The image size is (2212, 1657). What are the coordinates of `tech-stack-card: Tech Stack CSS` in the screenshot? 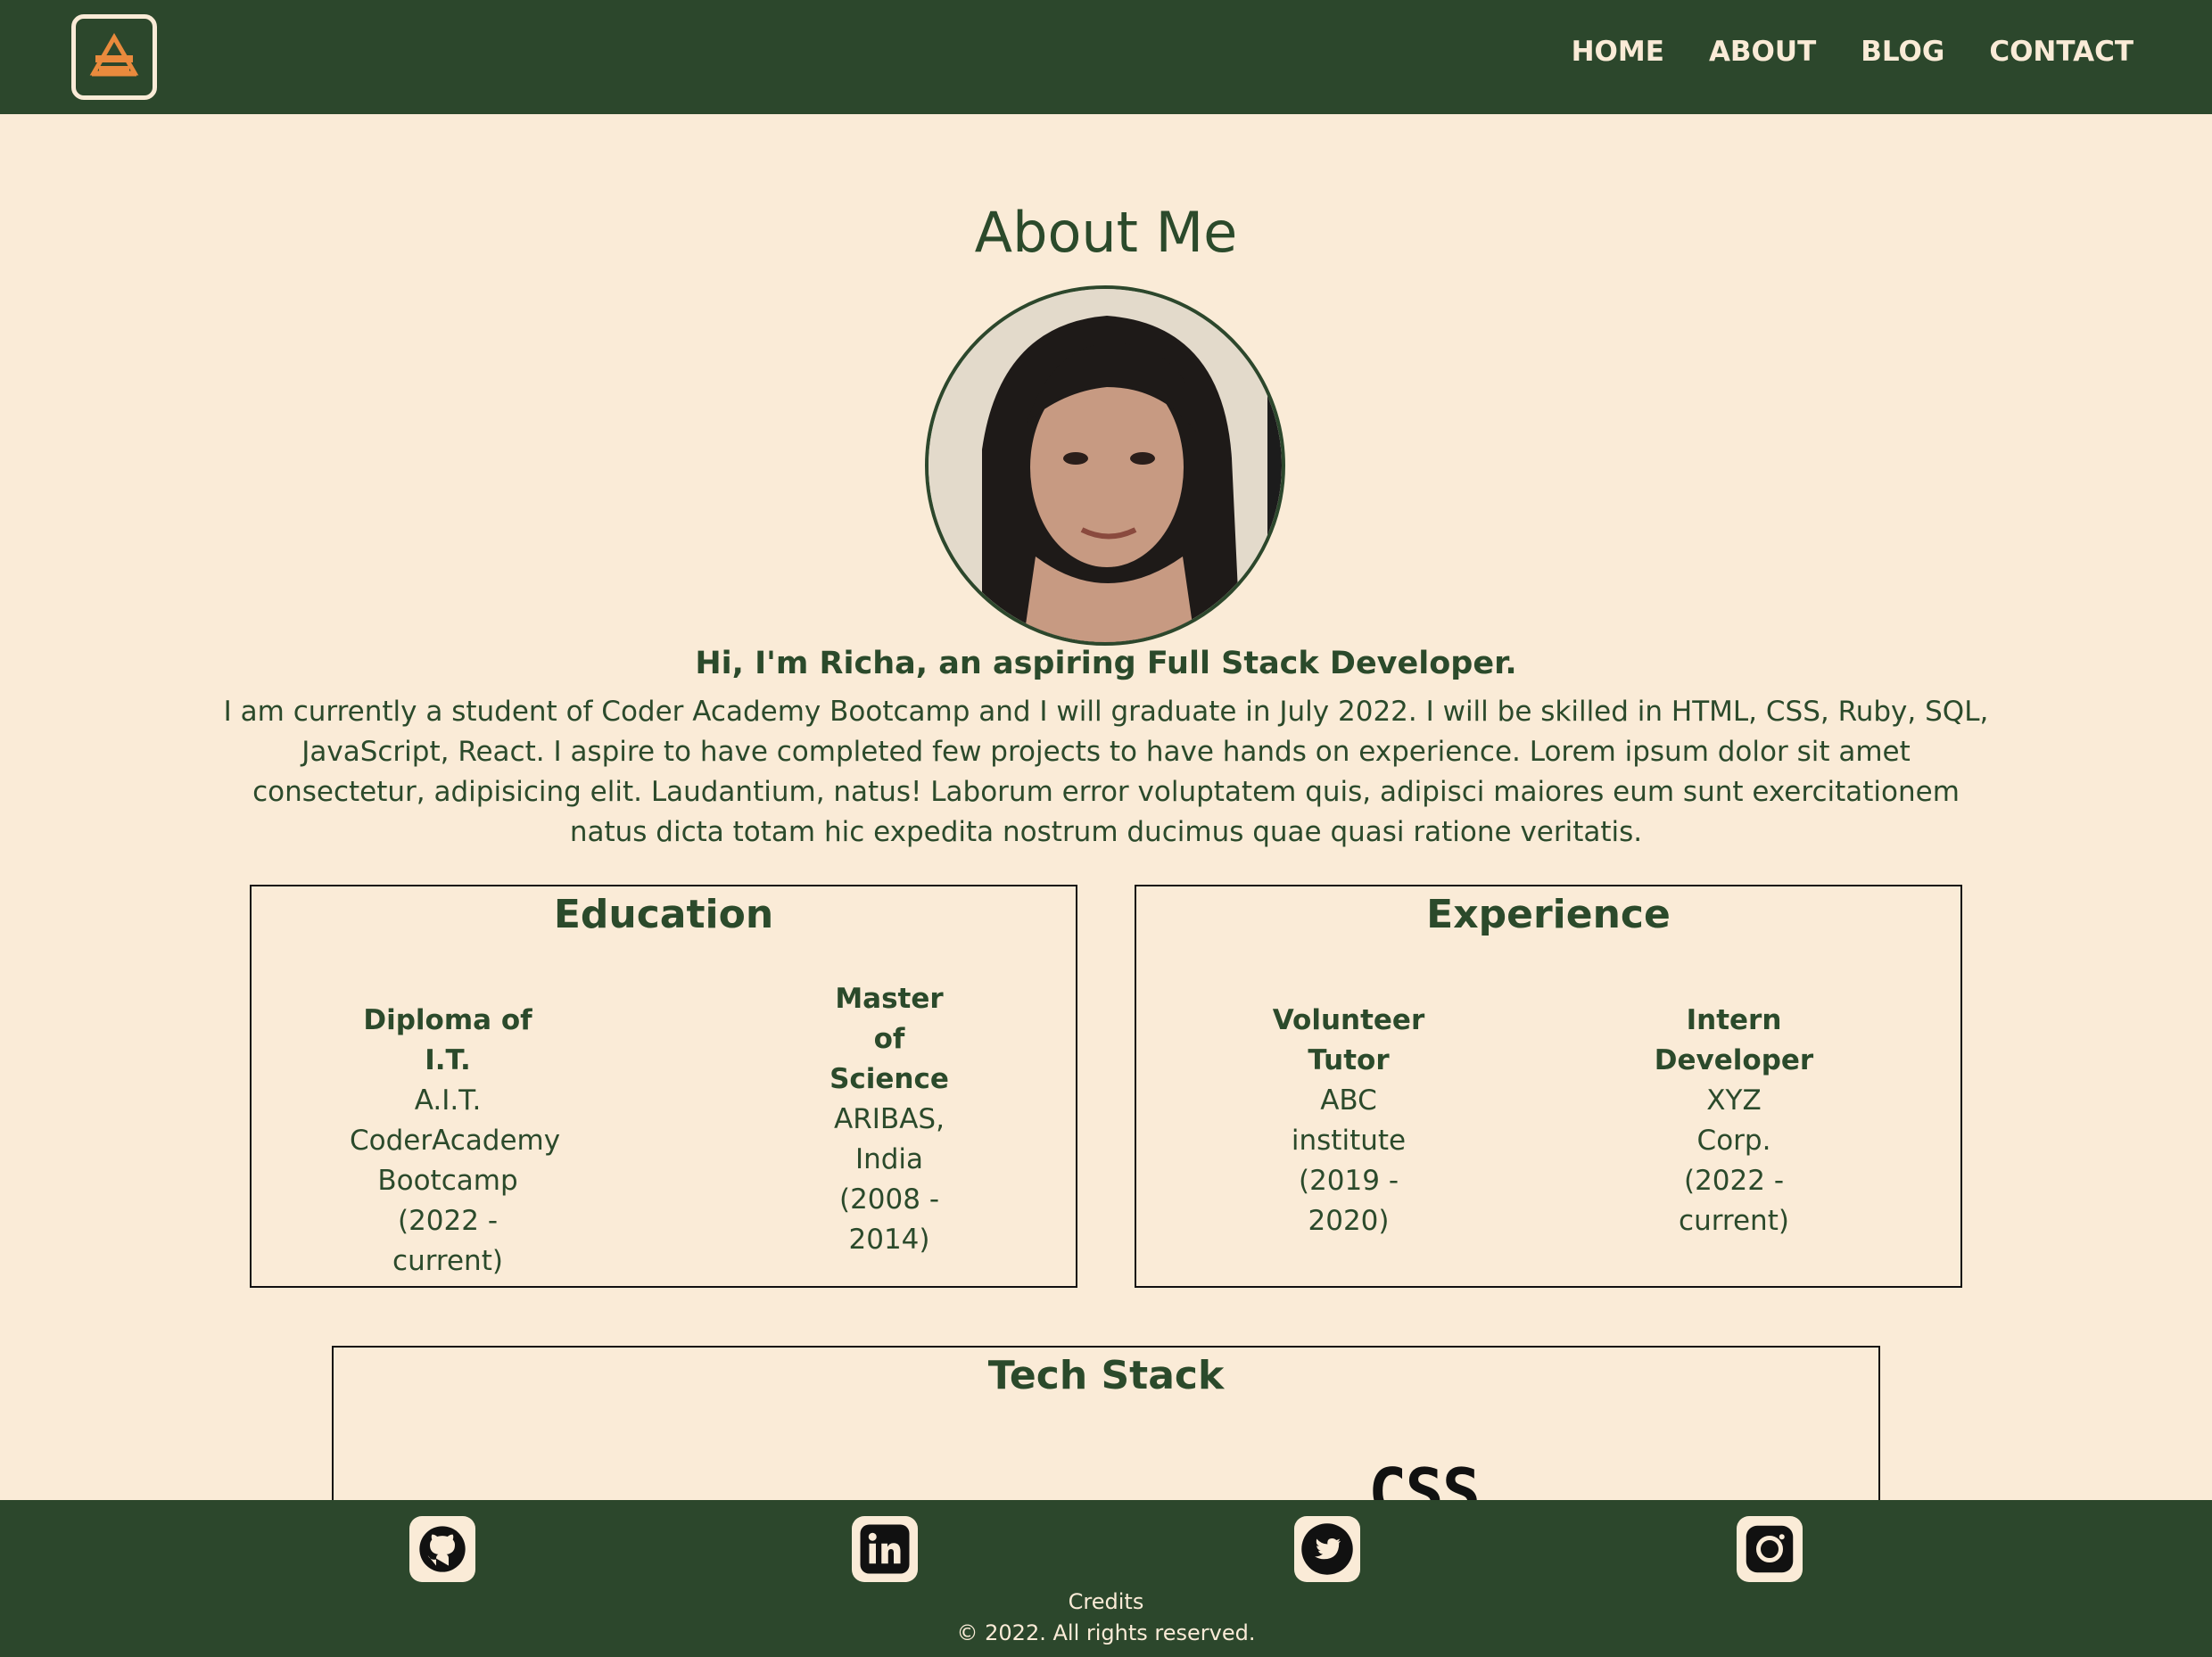 It's located at (1106, 1437).